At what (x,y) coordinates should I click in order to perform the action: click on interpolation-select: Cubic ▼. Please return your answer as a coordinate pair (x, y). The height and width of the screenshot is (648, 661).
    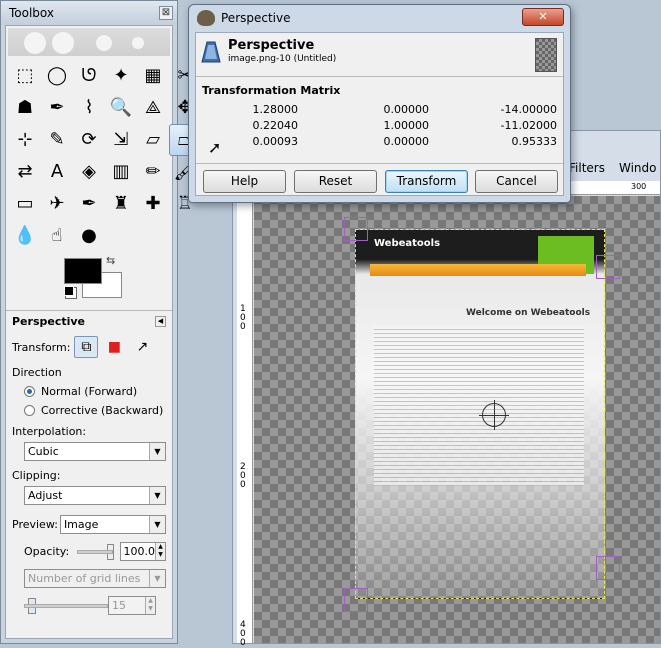
    Looking at the image, I should click on (95, 451).